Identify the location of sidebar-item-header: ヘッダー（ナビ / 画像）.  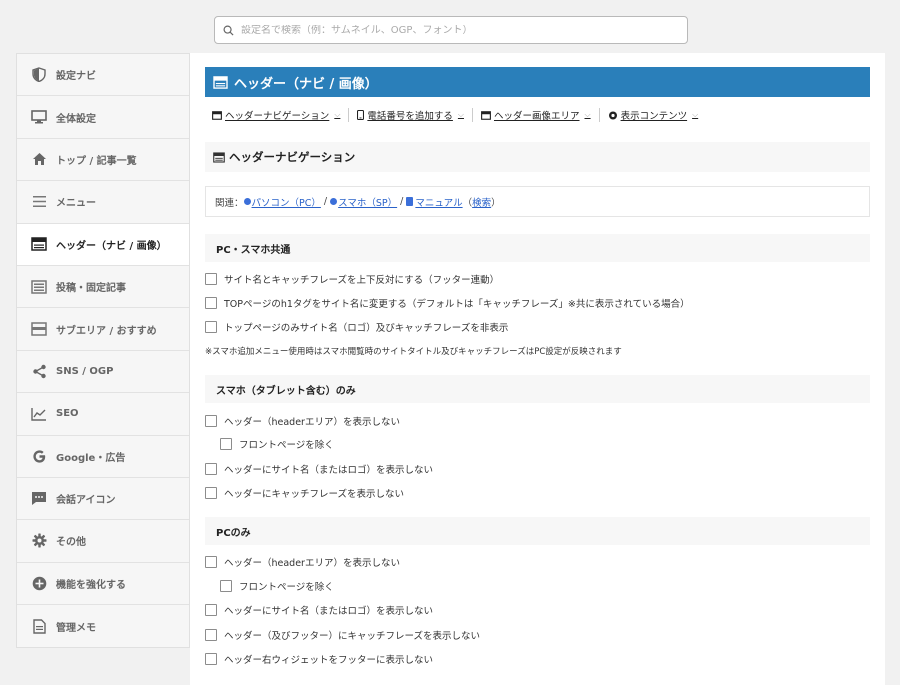
(103, 244).